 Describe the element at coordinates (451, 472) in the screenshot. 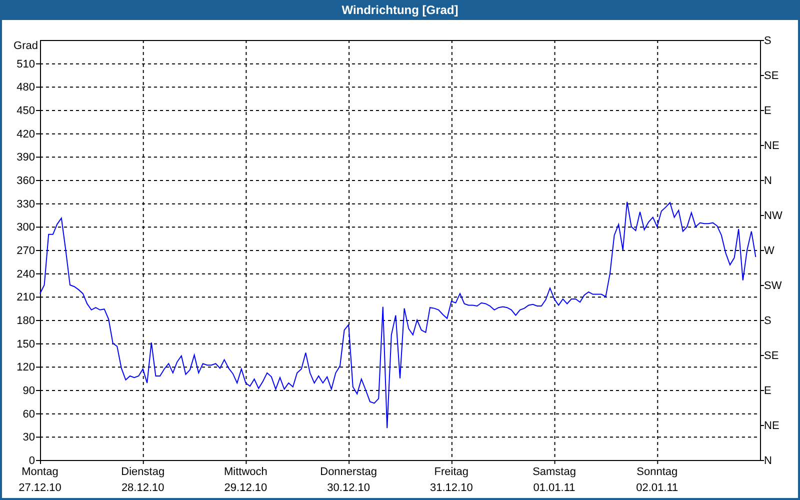

I see `weekday-label: Freitag` at that location.